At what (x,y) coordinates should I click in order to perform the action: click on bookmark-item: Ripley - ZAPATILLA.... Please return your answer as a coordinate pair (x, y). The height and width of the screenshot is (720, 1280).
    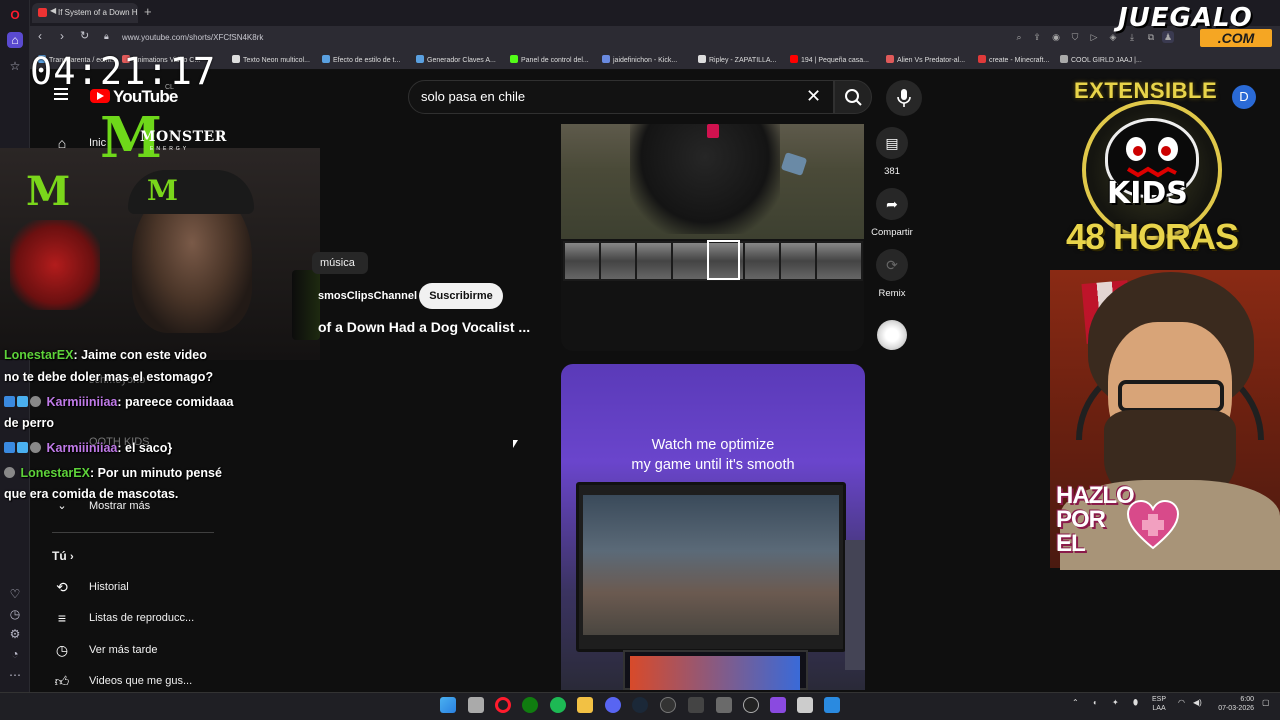
    Looking at the image, I should click on (737, 59).